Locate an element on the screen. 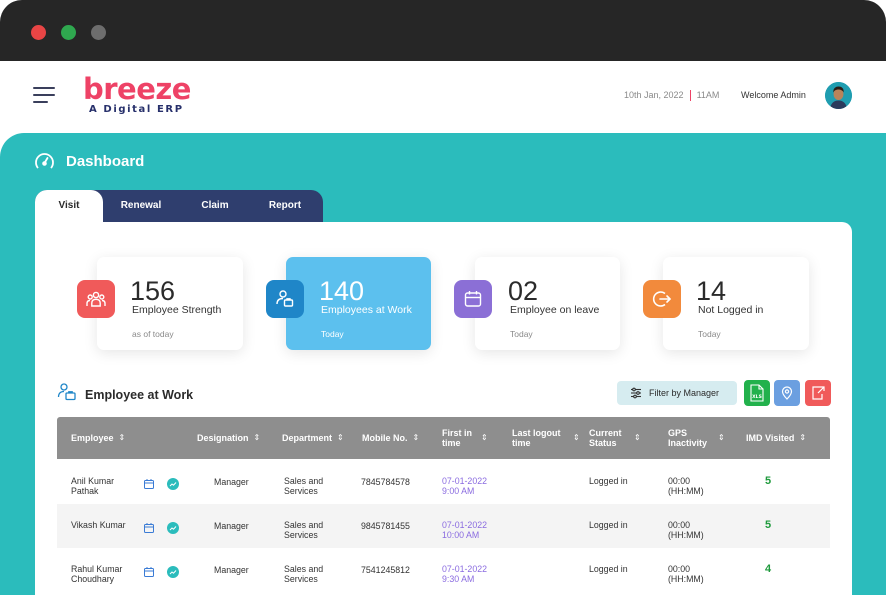 The image size is (886, 595). column-status-label: Current Status is located at coordinates (605, 438).